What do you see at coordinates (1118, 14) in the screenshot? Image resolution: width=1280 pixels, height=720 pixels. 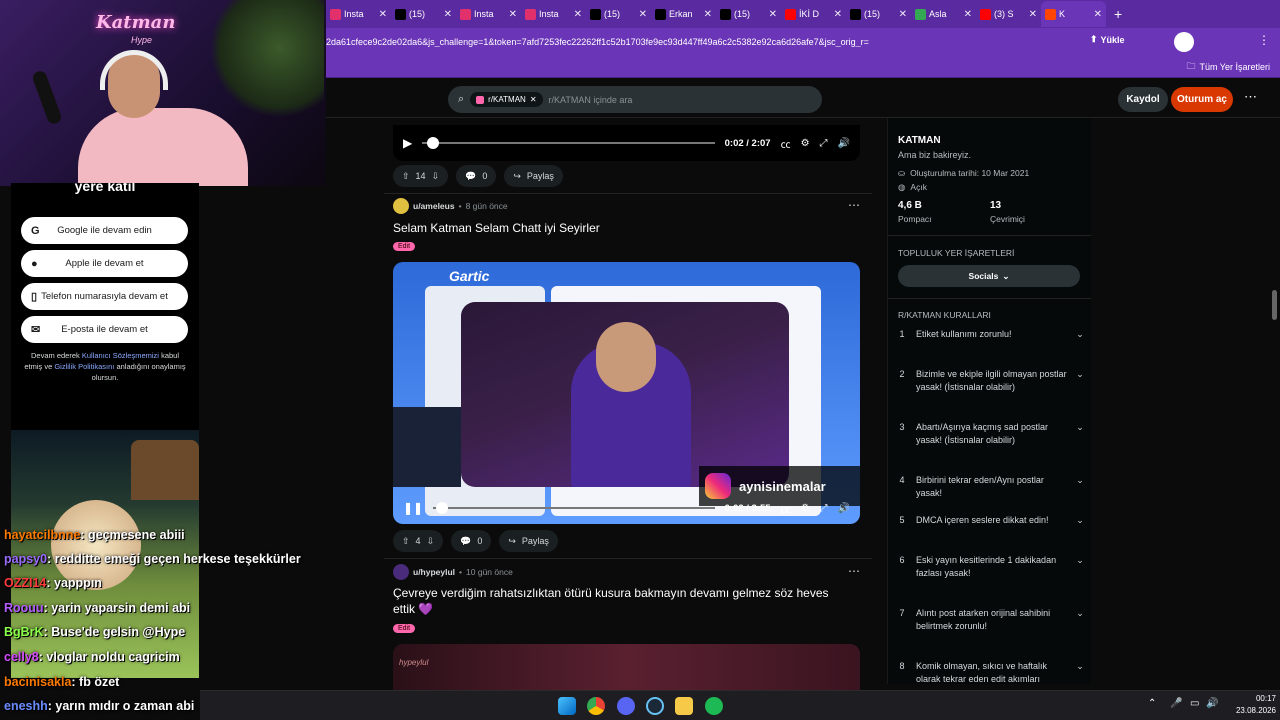 I see `new-tab-button: +` at bounding box center [1118, 14].